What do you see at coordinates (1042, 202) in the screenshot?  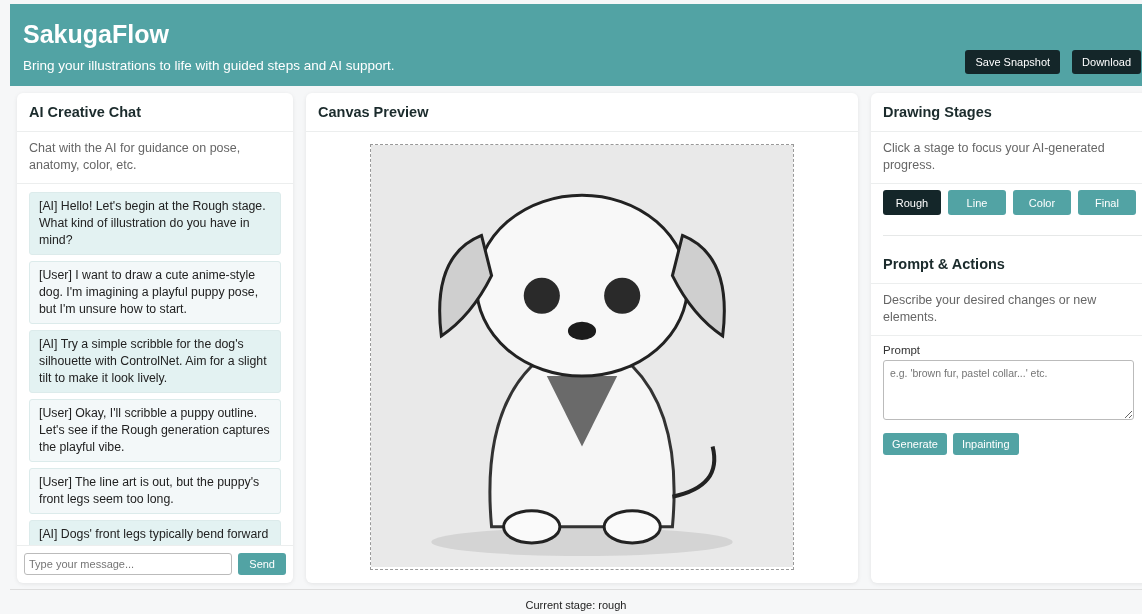 I see `stage-button: Color` at bounding box center [1042, 202].